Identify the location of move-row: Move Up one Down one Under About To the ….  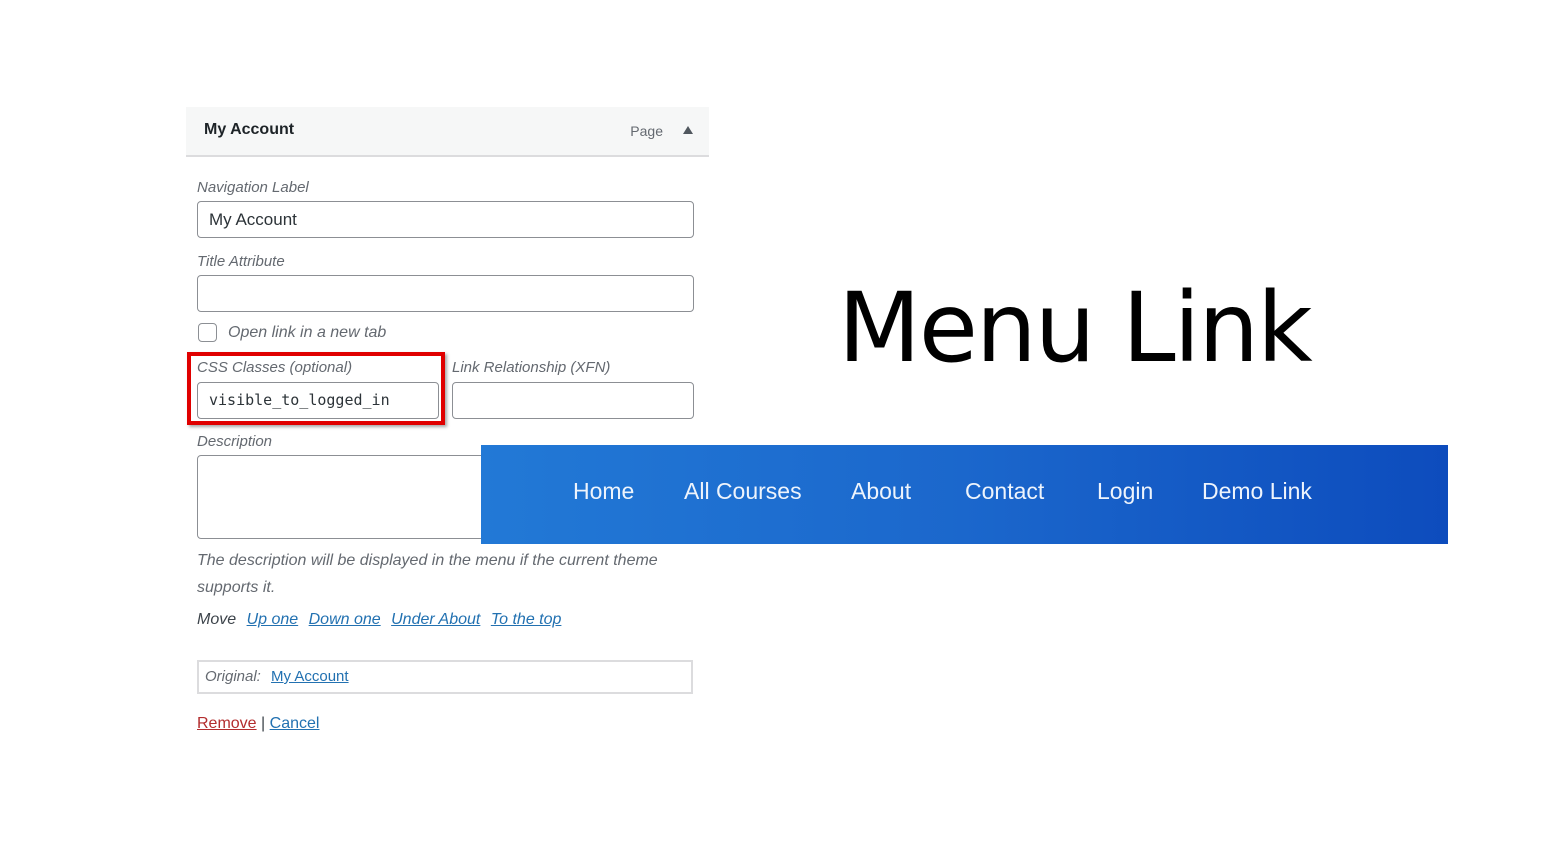
(379, 620).